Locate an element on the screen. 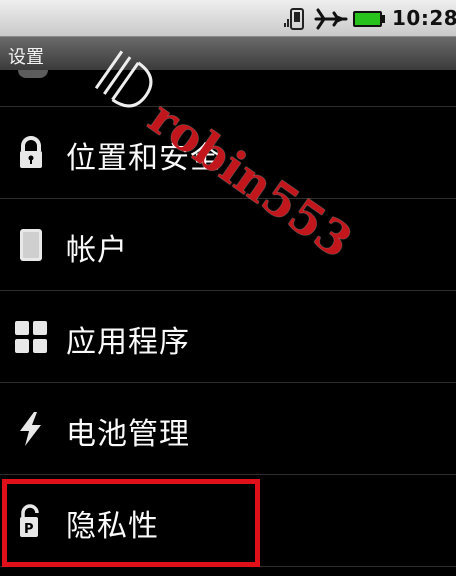 Image resolution: width=456 pixels, height=576 pixels. list-item-label: 电池管理 is located at coordinates (128, 434).